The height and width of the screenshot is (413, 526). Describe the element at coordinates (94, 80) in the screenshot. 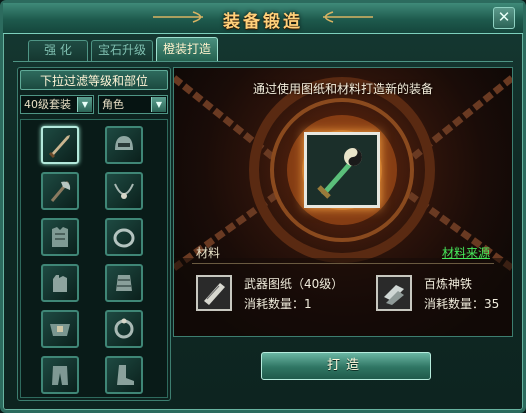

I see `filter-header: 下拉过滤等级和部位` at that location.